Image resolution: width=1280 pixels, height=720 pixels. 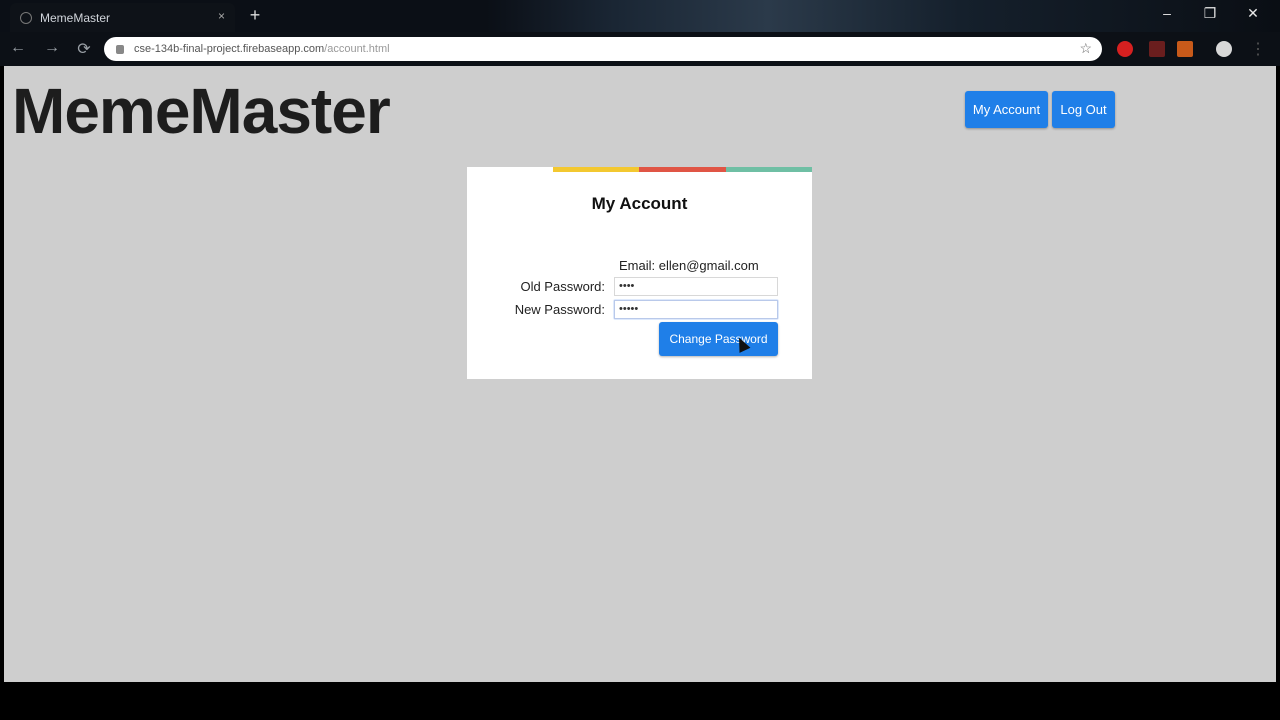 I want to click on close-window-icon: ✕, so click(x=1253, y=13).